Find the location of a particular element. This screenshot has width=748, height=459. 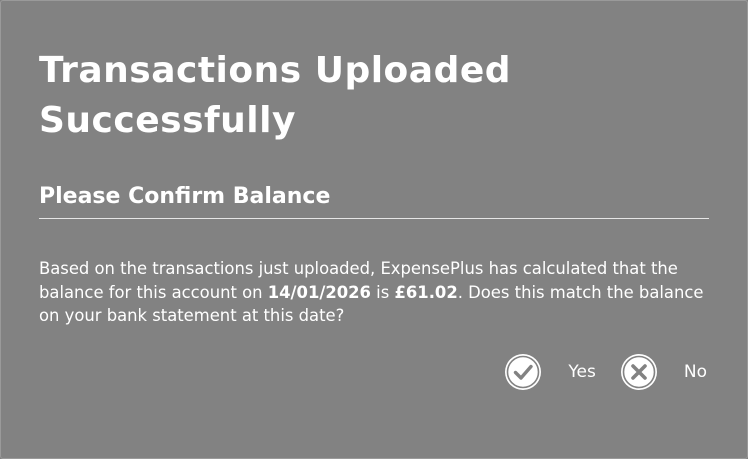

dialog-title: Transactions Uploaded Successfully is located at coordinates (275, 95).